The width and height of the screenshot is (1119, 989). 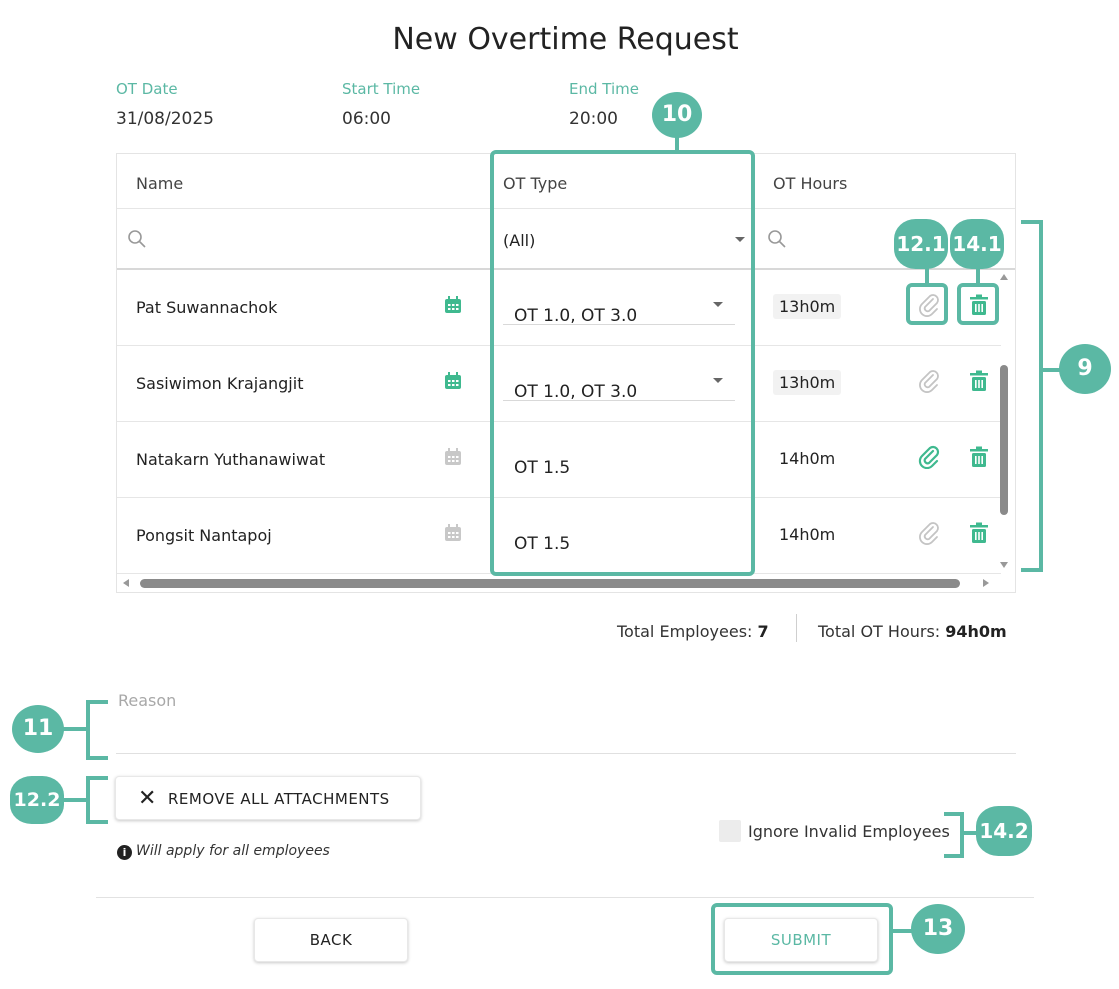 What do you see at coordinates (593, 119) in the screenshot?
I see `end-time-value: 20:00` at bounding box center [593, 119].